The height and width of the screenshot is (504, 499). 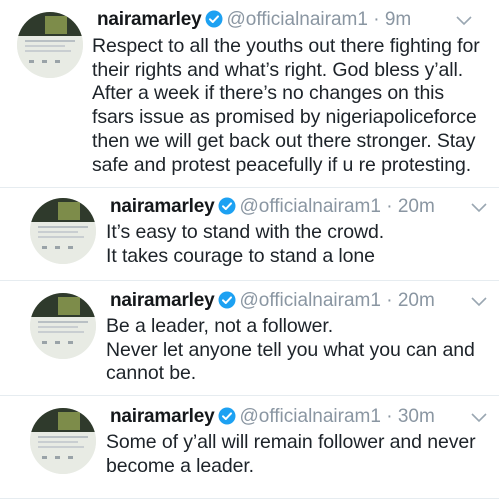 I want to click on tweet-text-line: It takes courage to stand a lone, so click(x=240, y=255).